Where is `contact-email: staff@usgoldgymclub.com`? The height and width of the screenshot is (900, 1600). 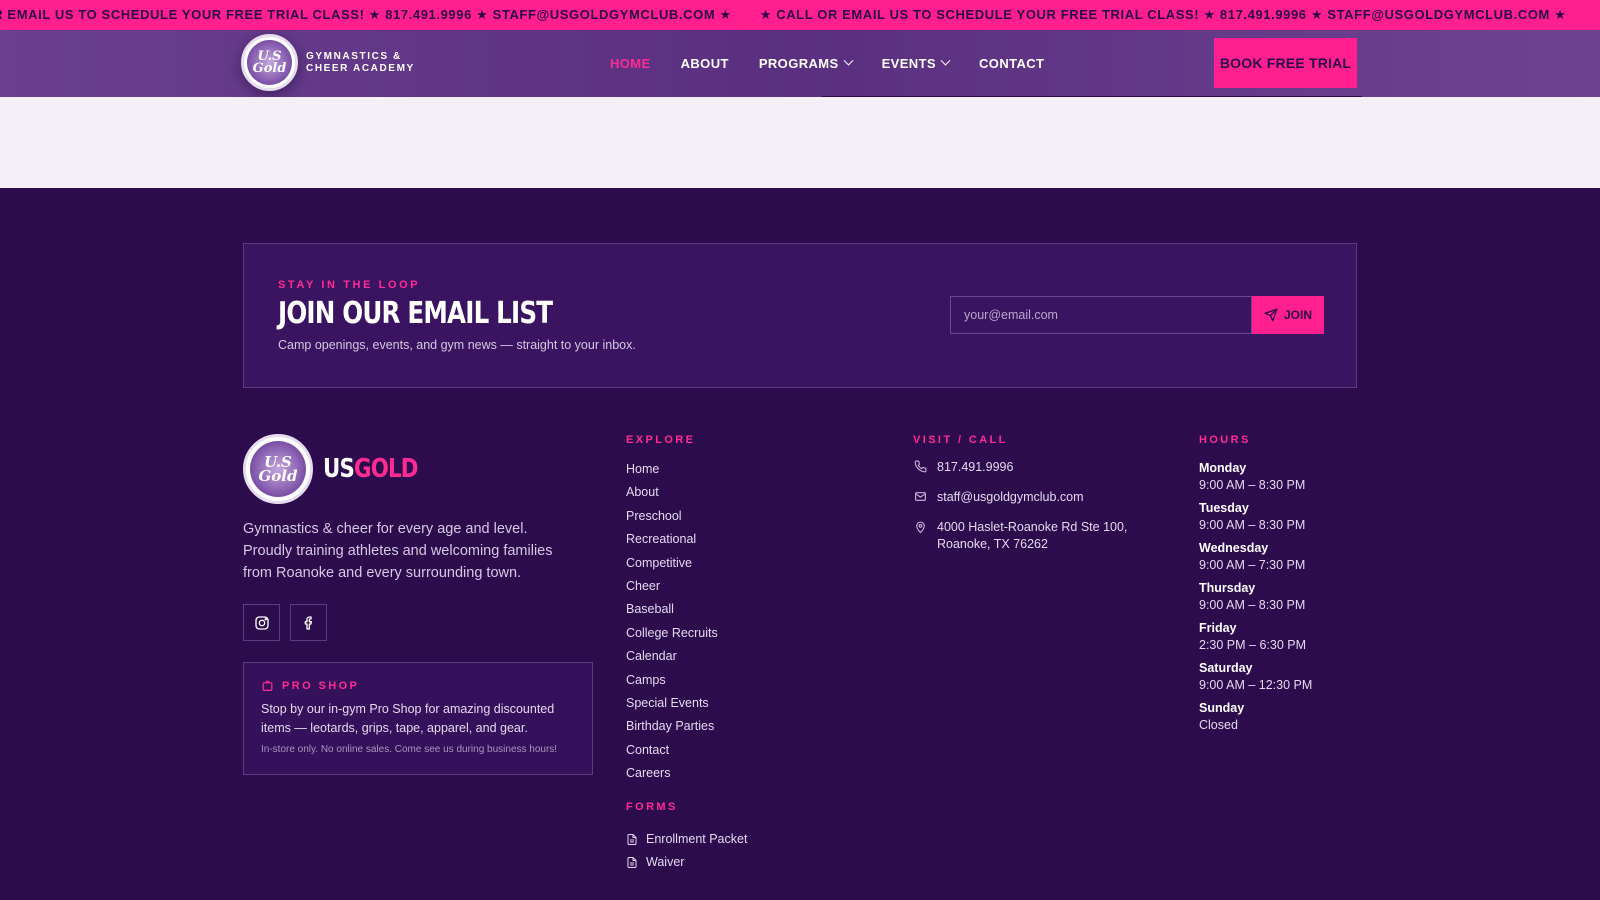 contact-email: staff@usgoldgymclub.com is located at coordinates (1048, 497).